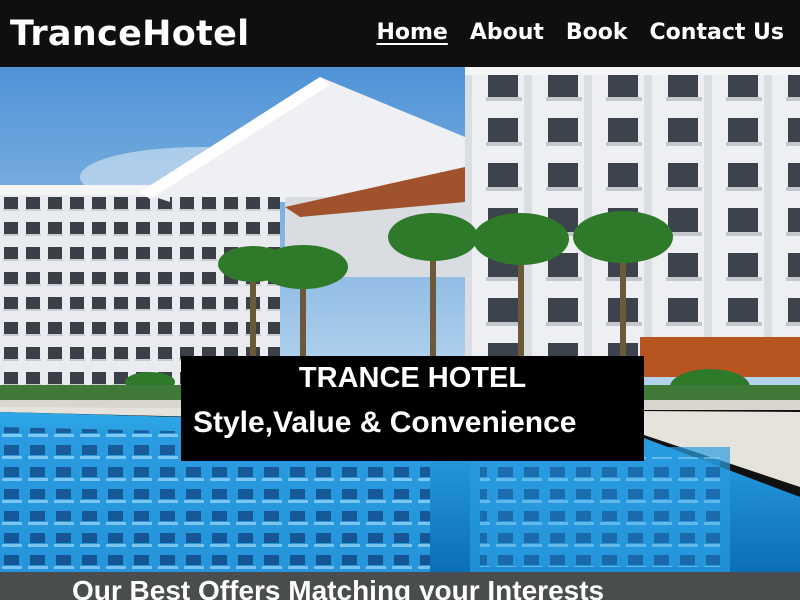 This screenshot has width=800, height=600. What do you see at coordinates (717, 32) in the screenshot?
I see `nav-contact-link: Contact Us` at bounding box center [717, 32].